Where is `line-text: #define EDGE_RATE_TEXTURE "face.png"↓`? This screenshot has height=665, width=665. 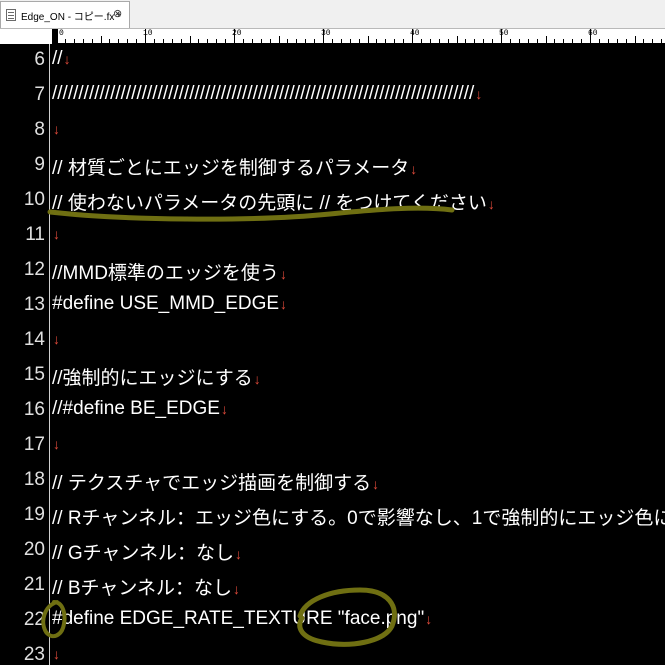
line-text: #define EDGE_RATE_TEXTURE "face.png"↓ is located at coordinates (242, 619).